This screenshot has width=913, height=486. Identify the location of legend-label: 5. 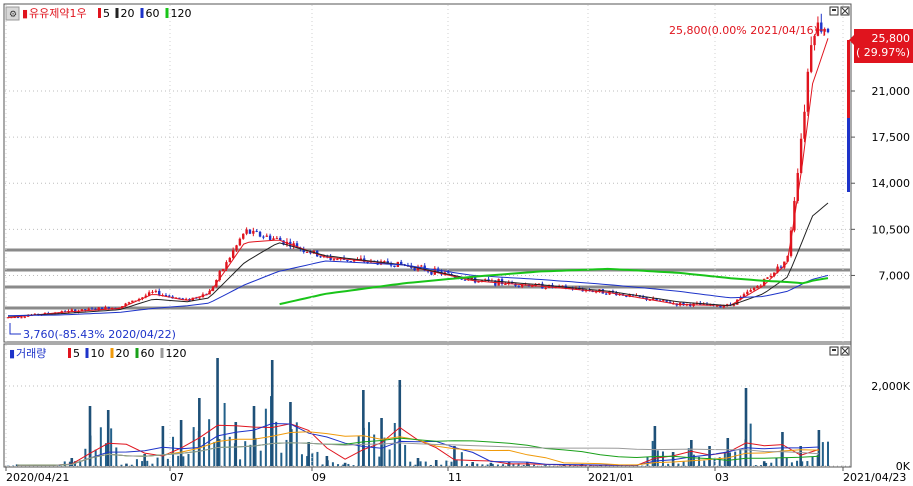
(76, 353).